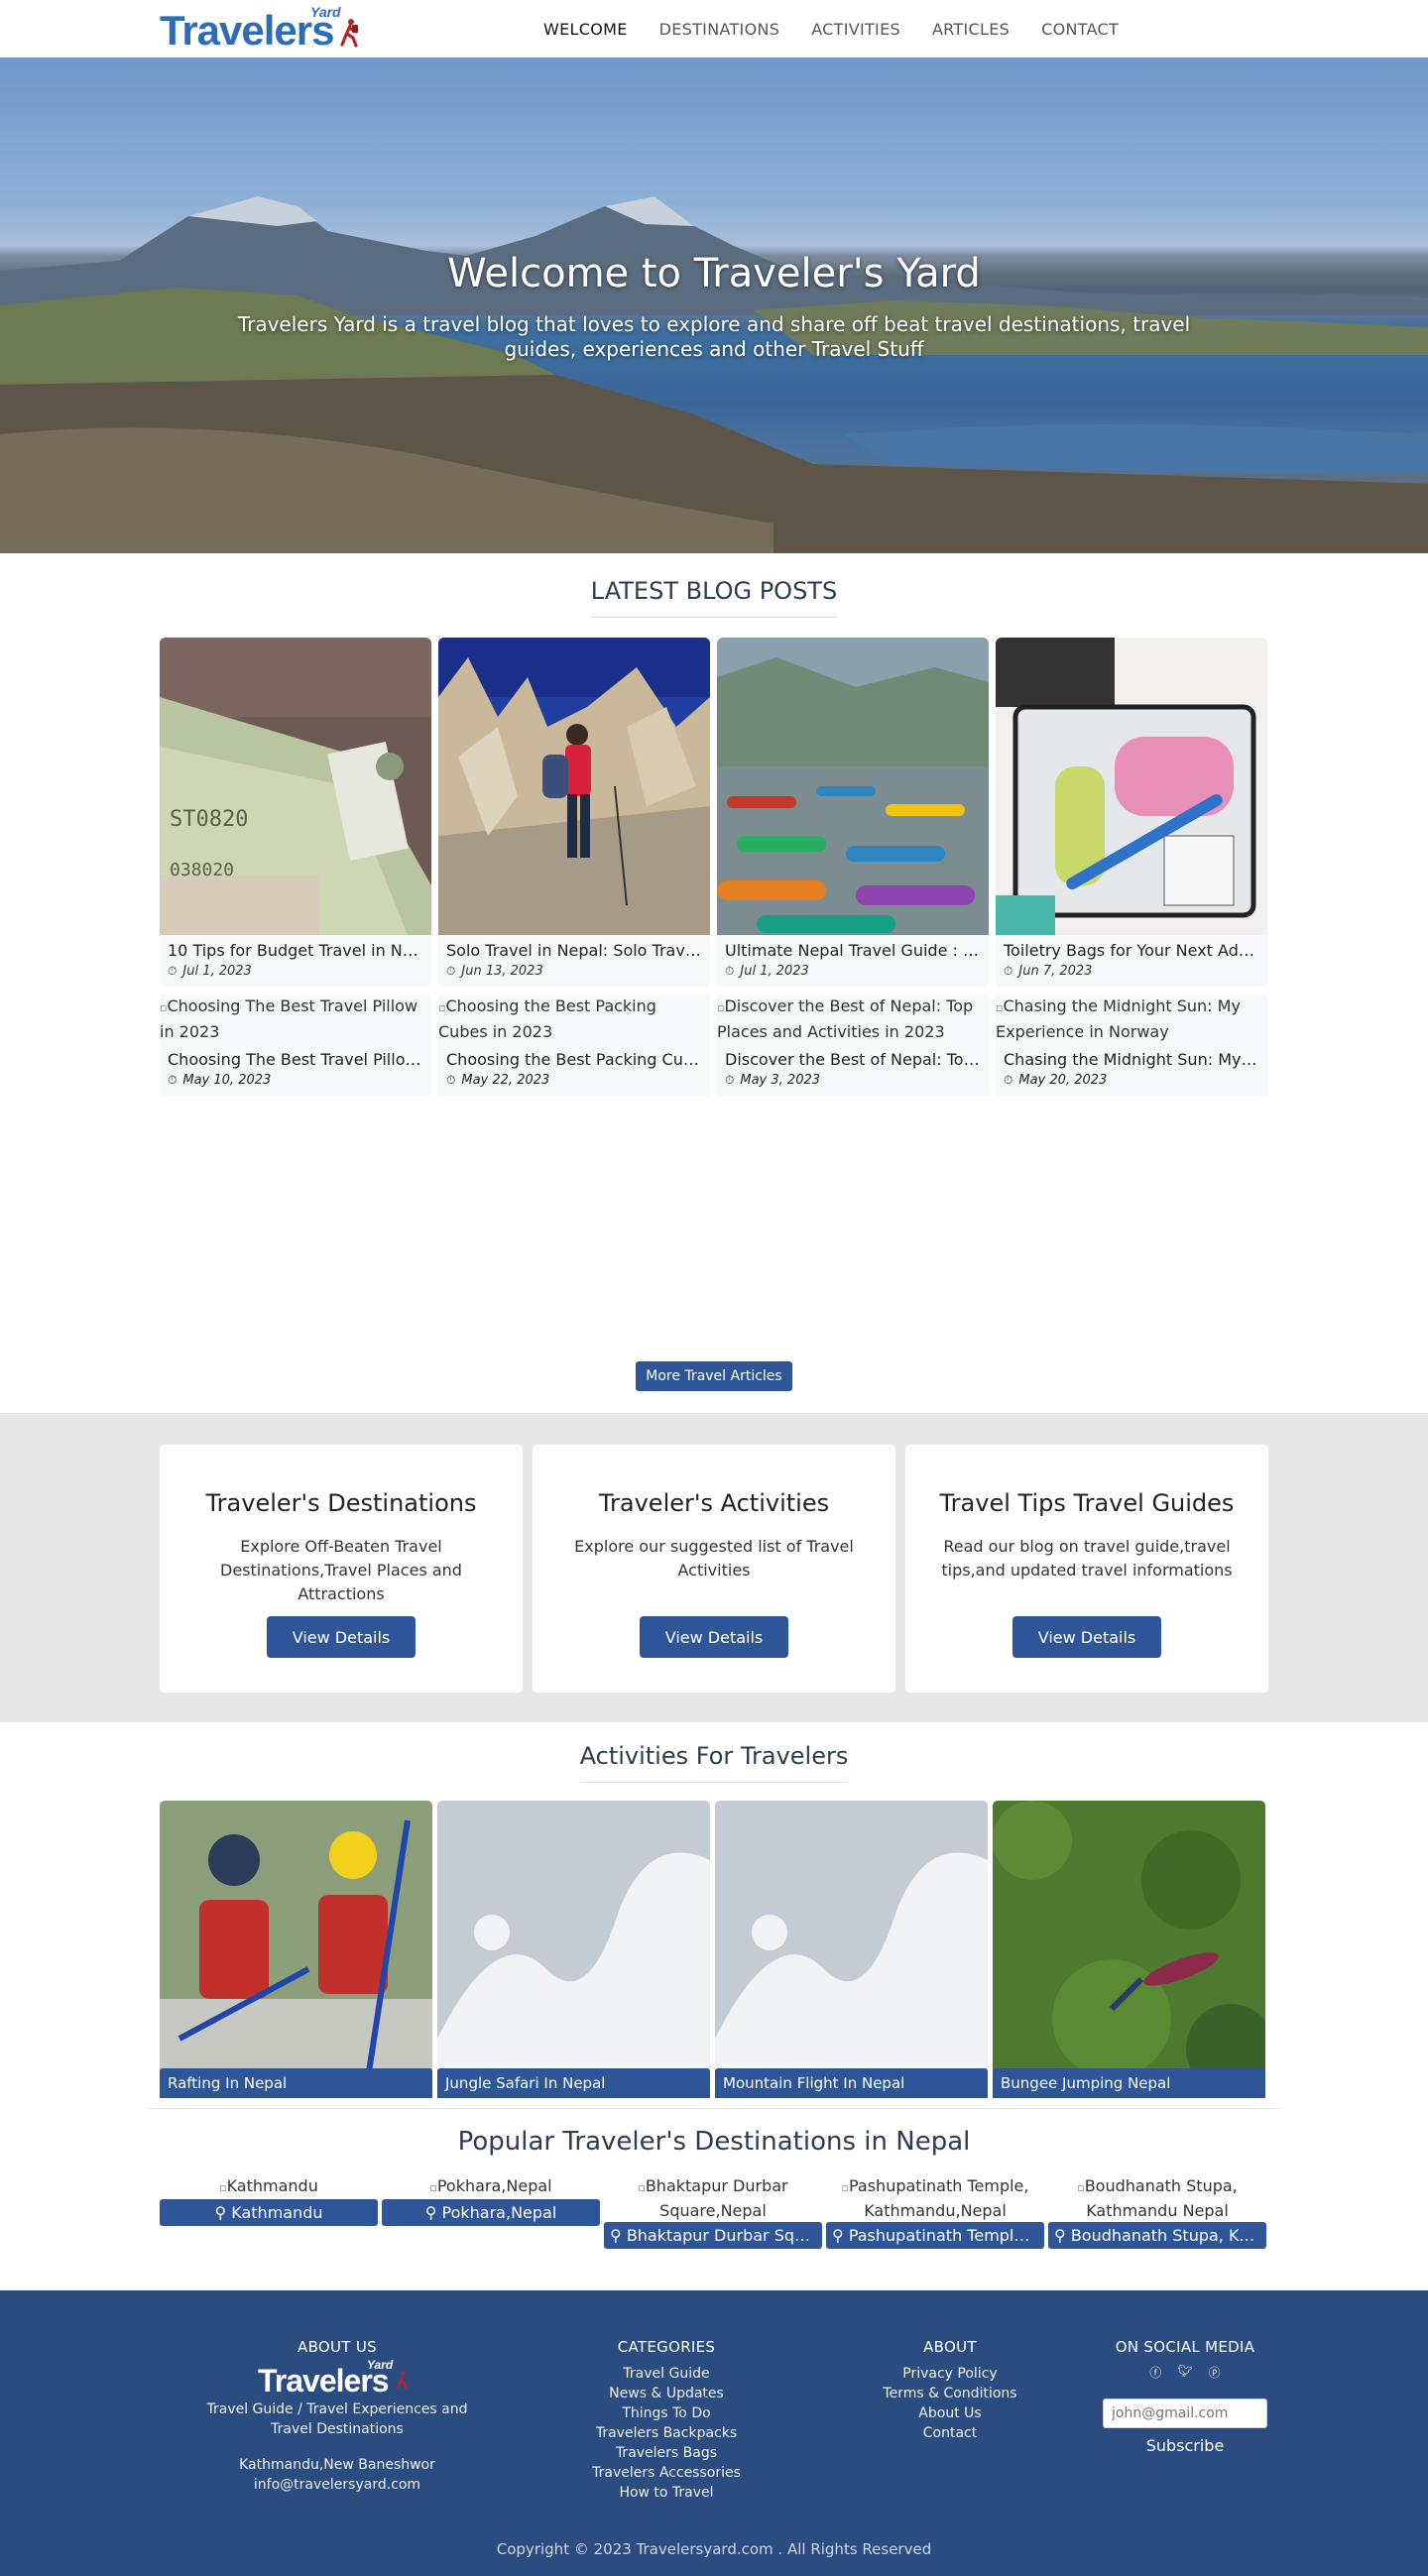  Describe the element at coordinates (714, 1503) in the screenshot. I see `feature-title: Traveler's Activities` at that location.